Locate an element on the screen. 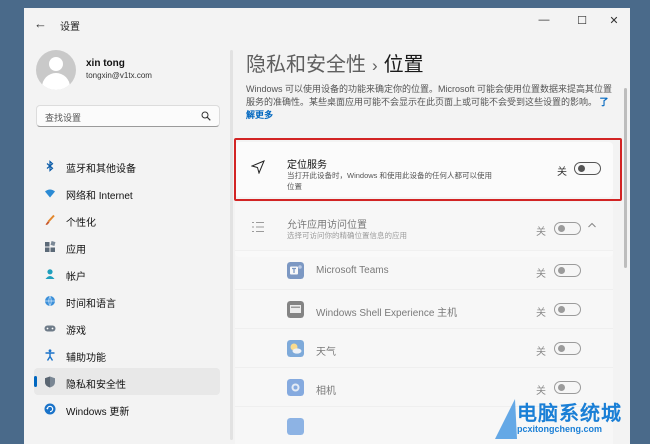  app-icon is located at coordinates (295, 426).